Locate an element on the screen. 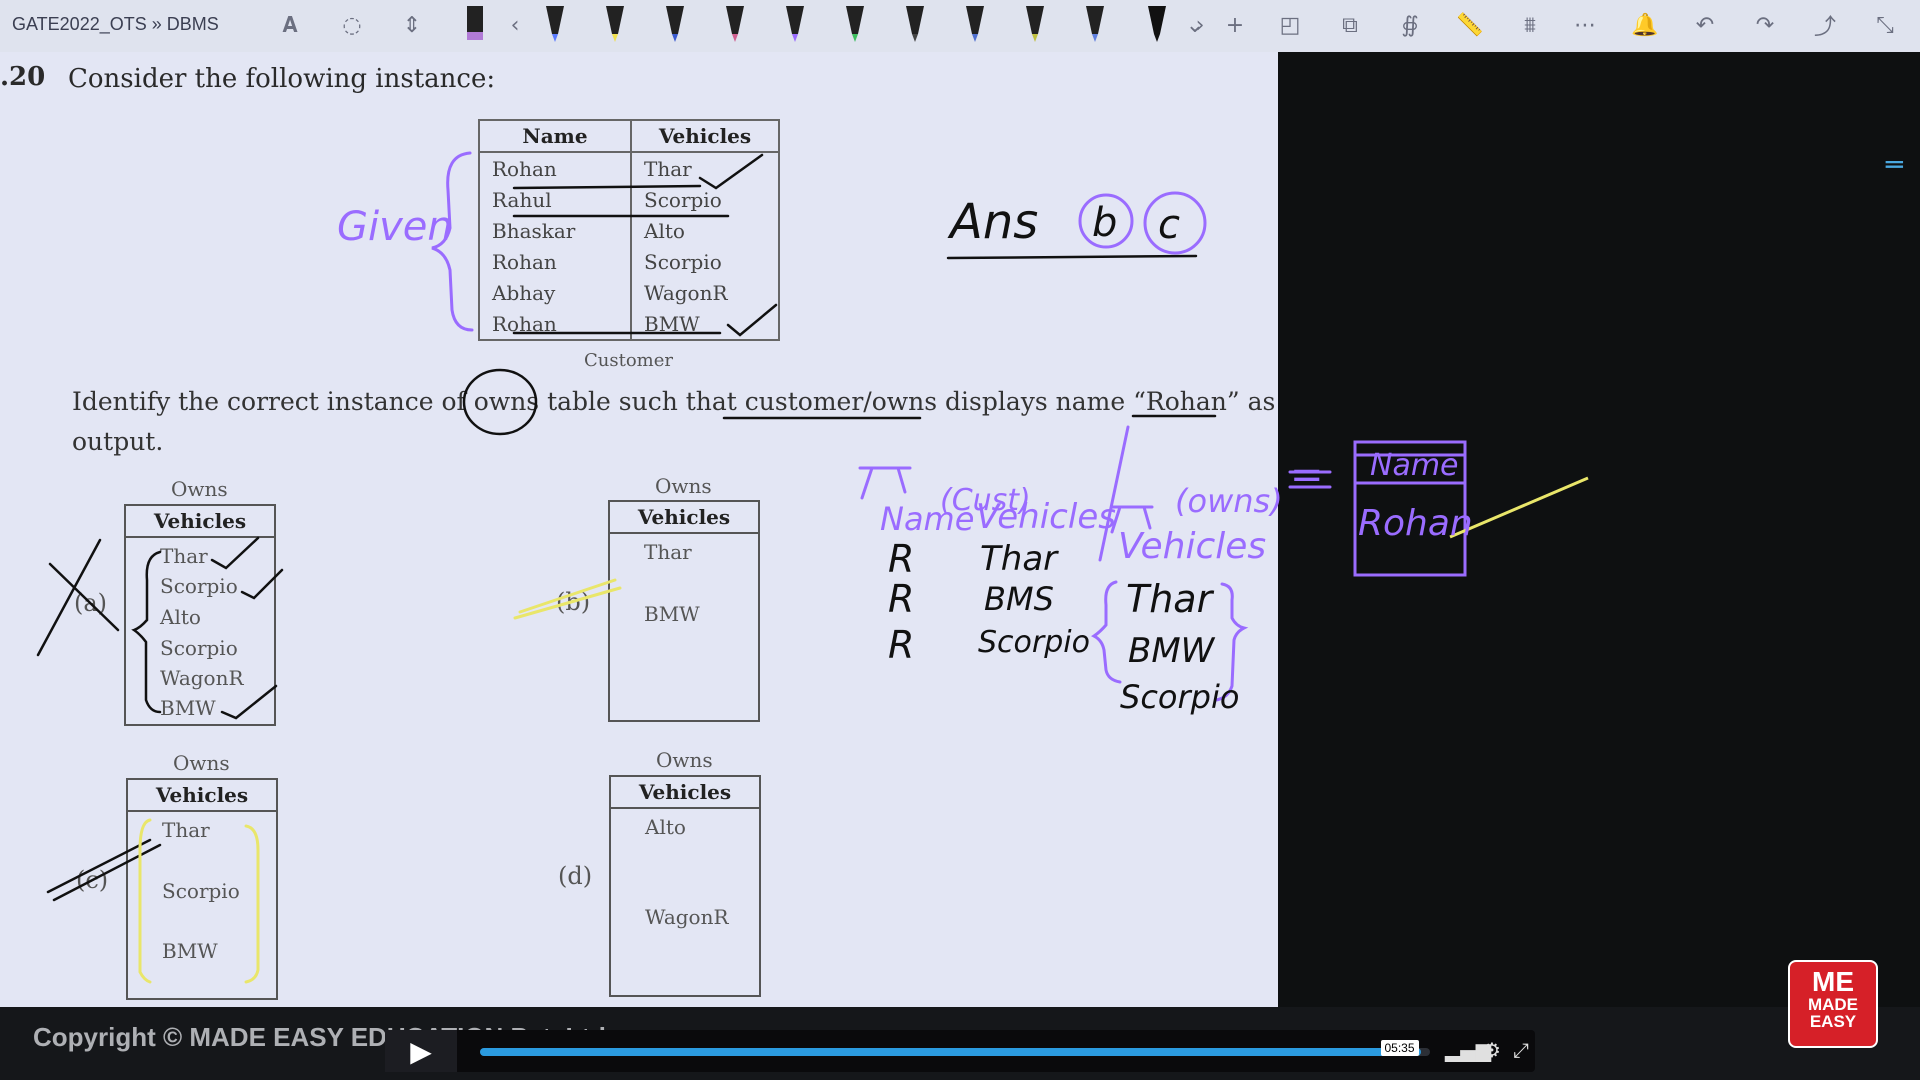 The width and height of the screenshot is (1920, 1080). table-row: Bhaskar Alto is located at coordinates (629, 230).